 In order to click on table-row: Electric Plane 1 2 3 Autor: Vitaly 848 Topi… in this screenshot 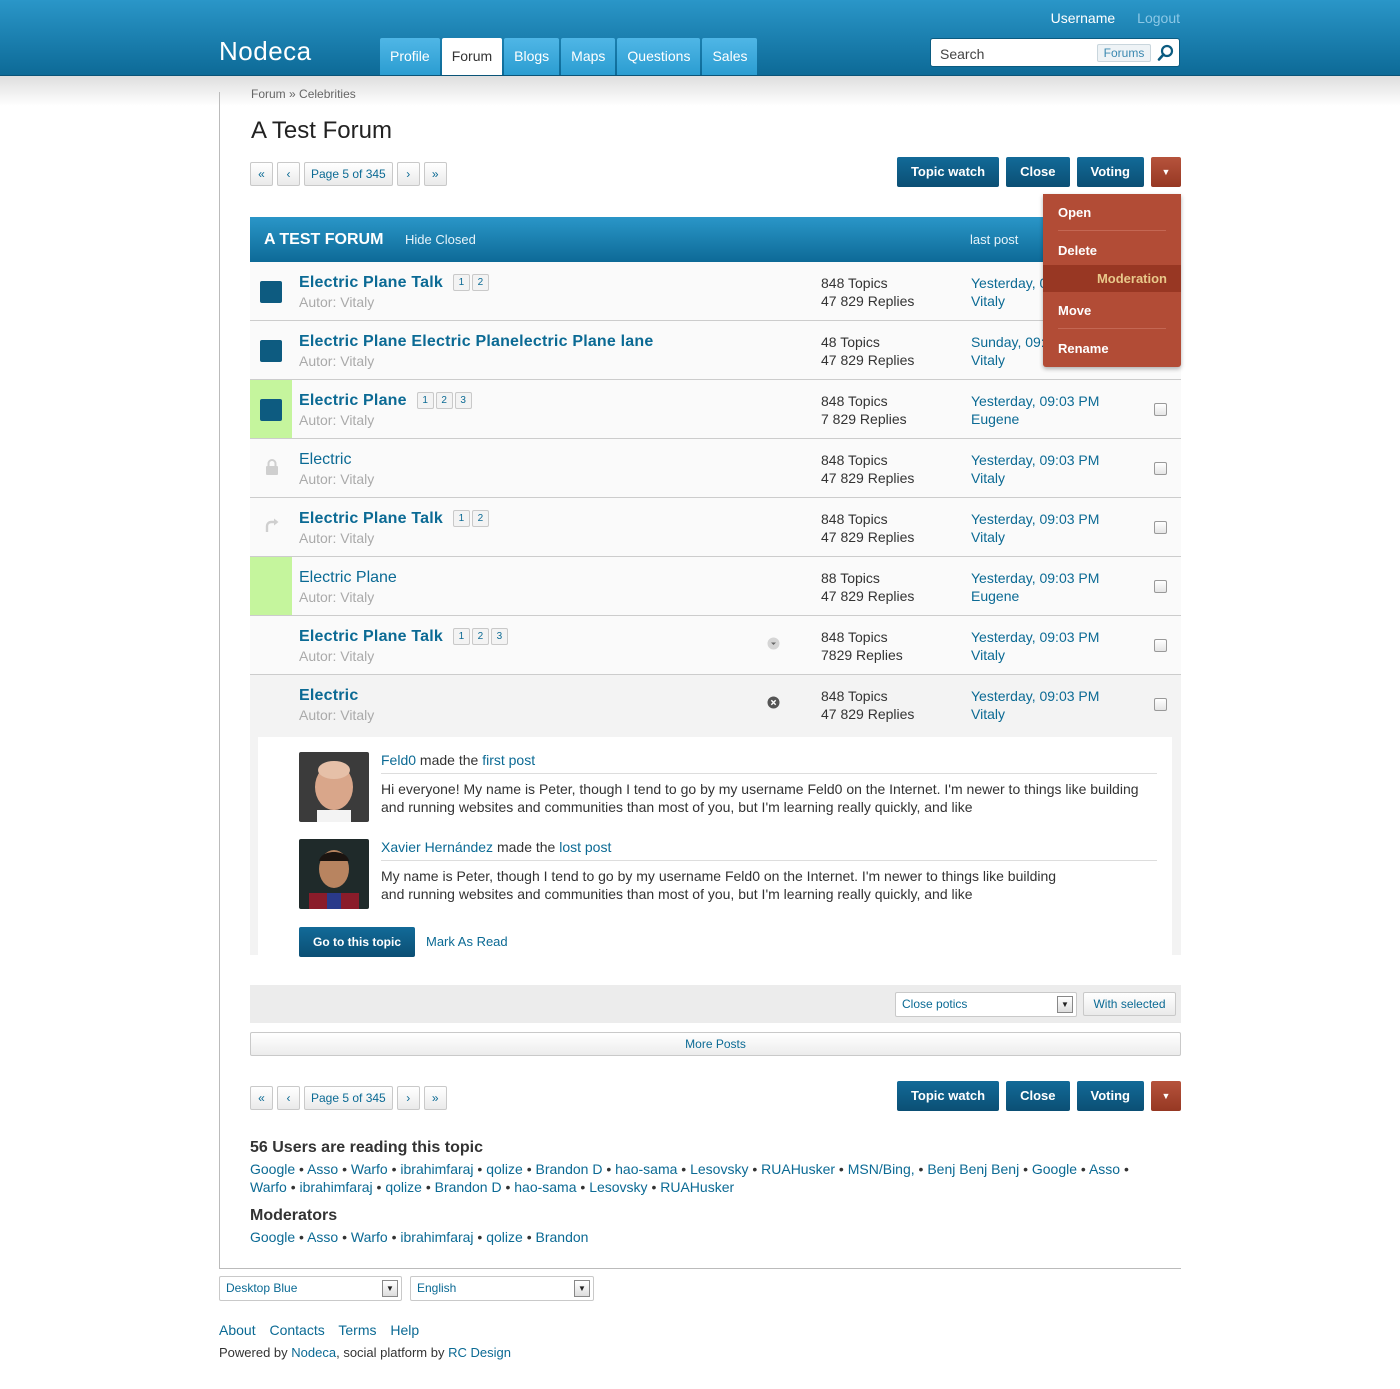, I will do `click(715, 409)`.